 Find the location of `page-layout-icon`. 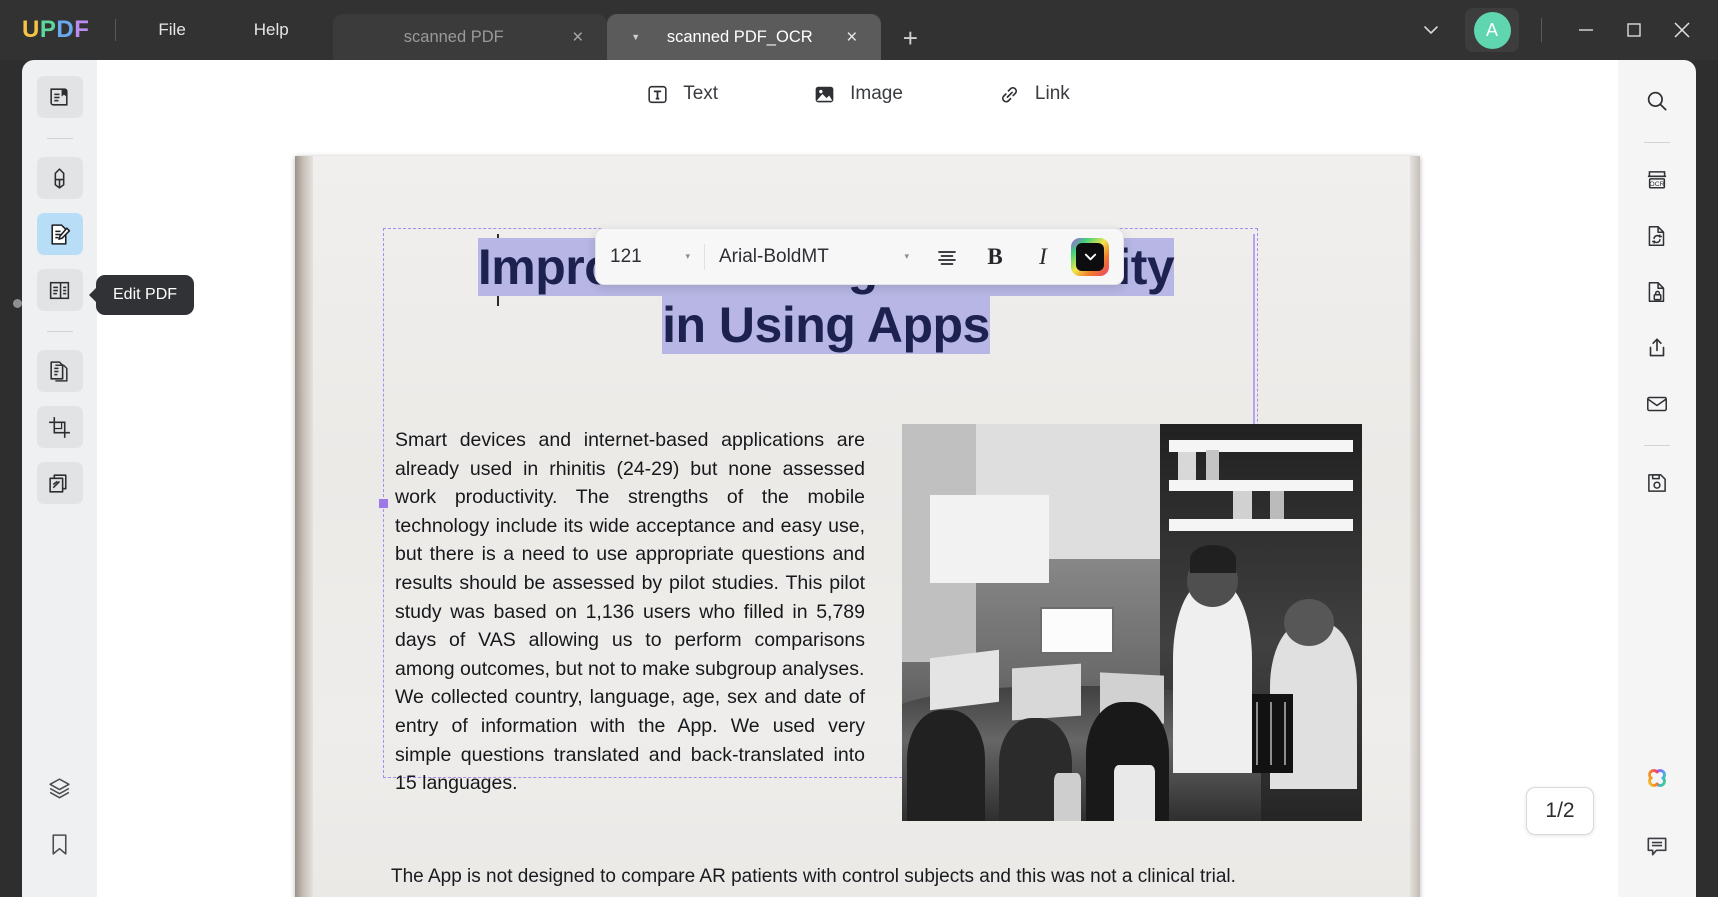

page-layout-icon is located at coordinates (59, 290).